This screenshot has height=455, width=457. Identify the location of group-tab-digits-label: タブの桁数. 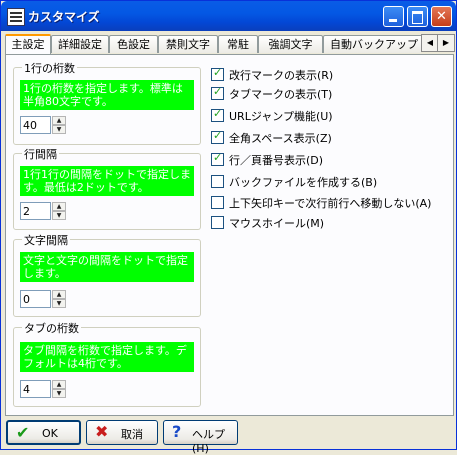
(51, 328).